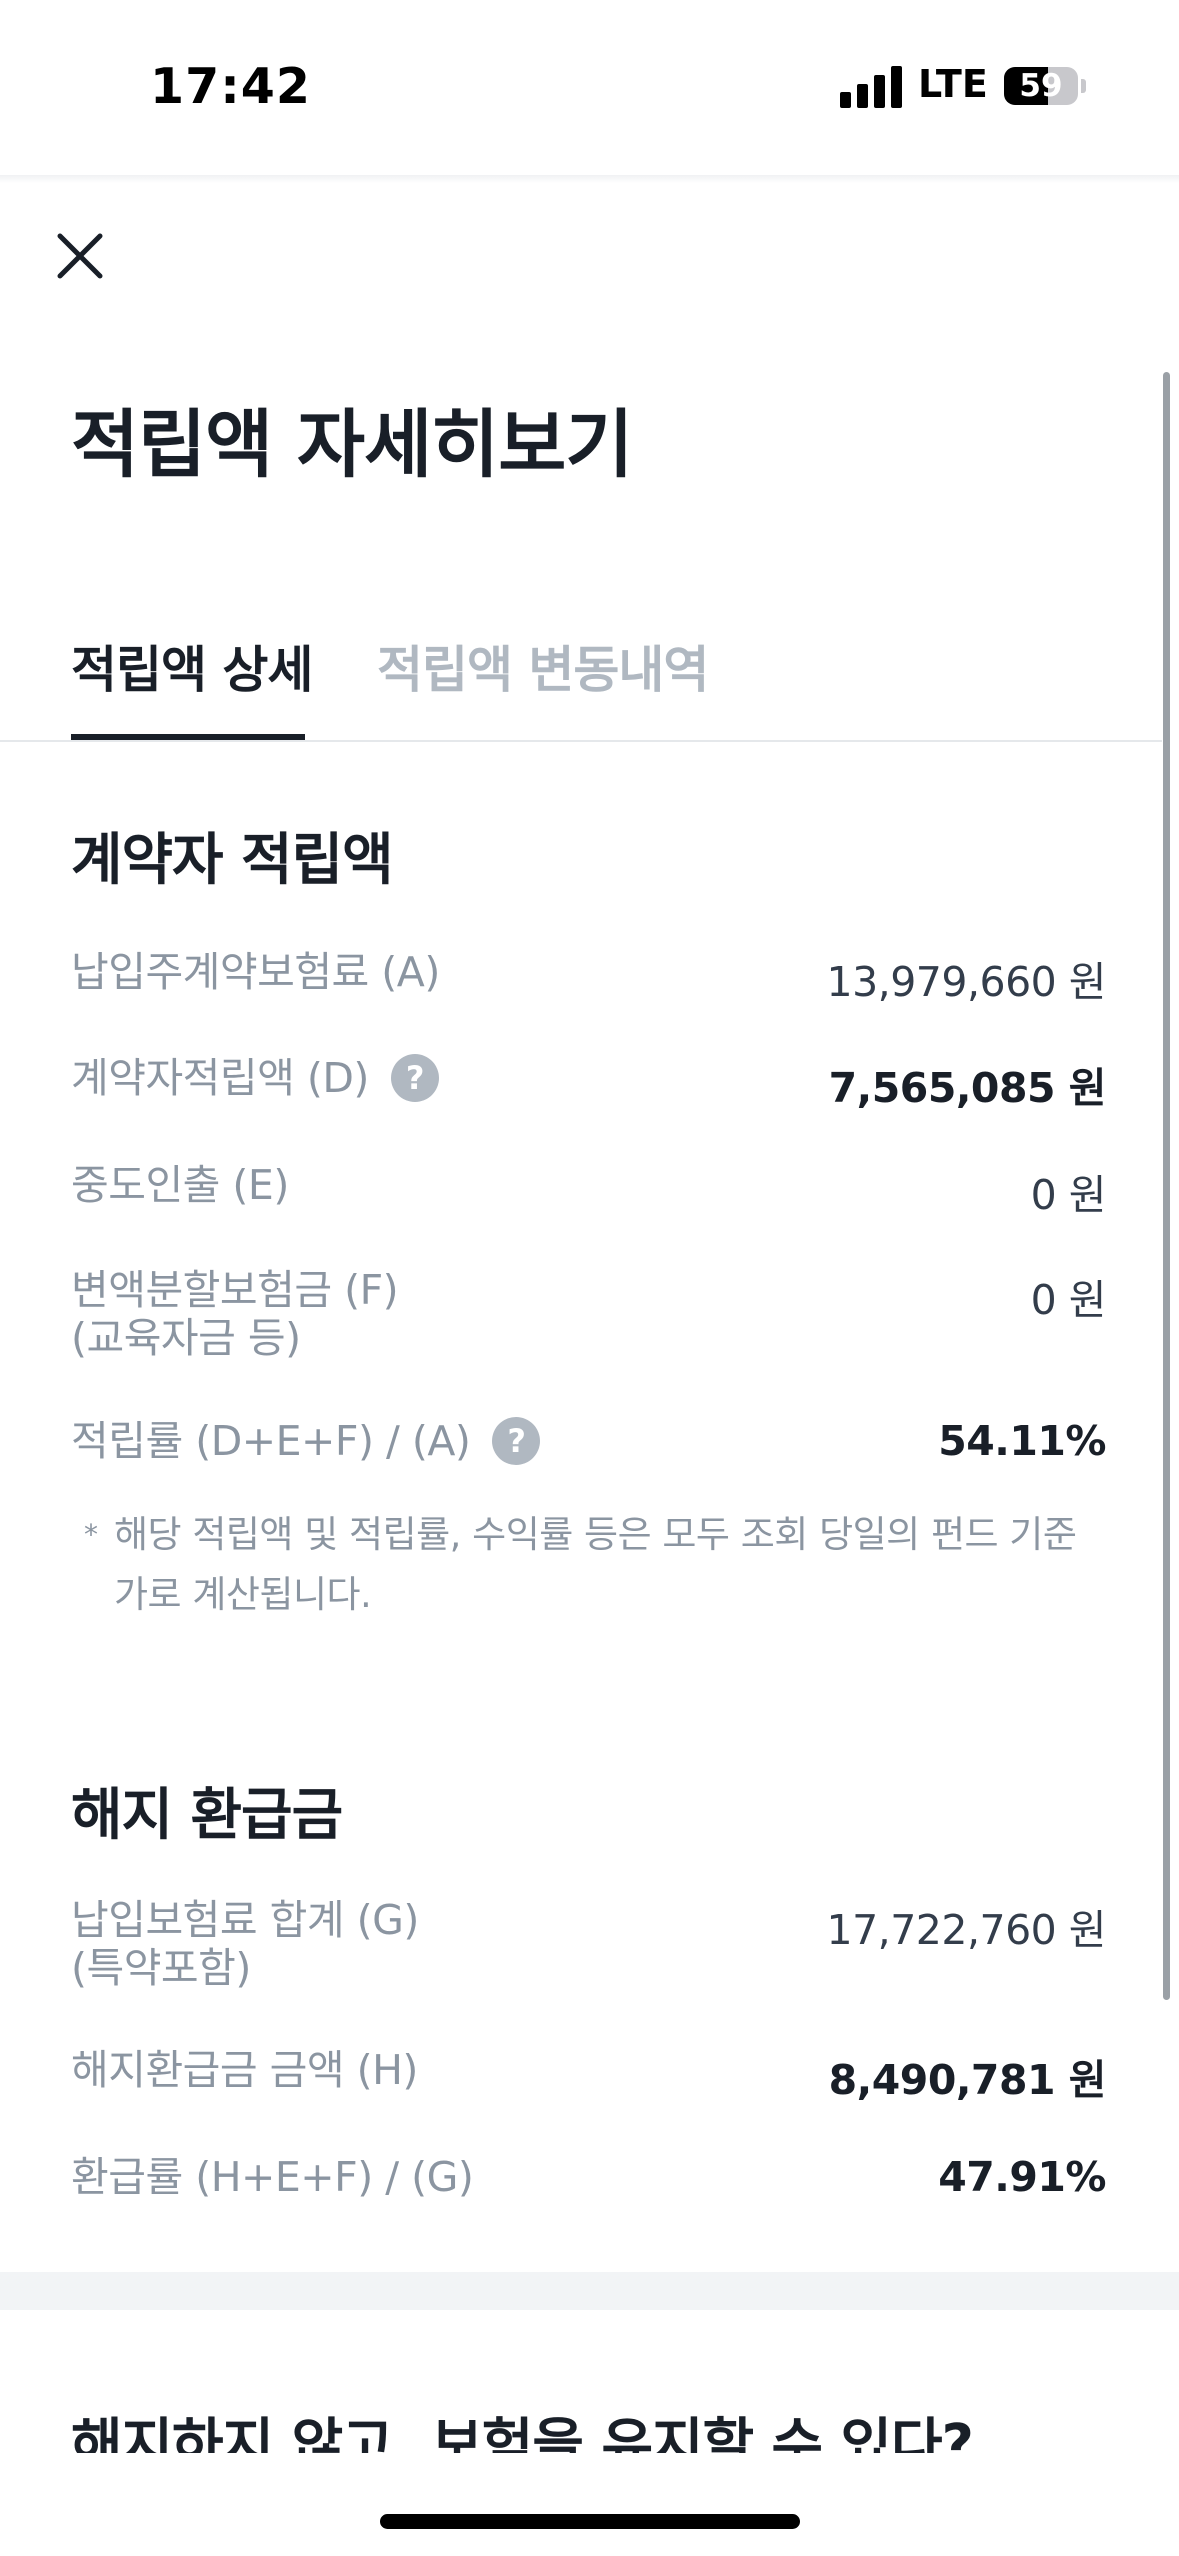  I want to click on signal-icon, so click(871, 87).